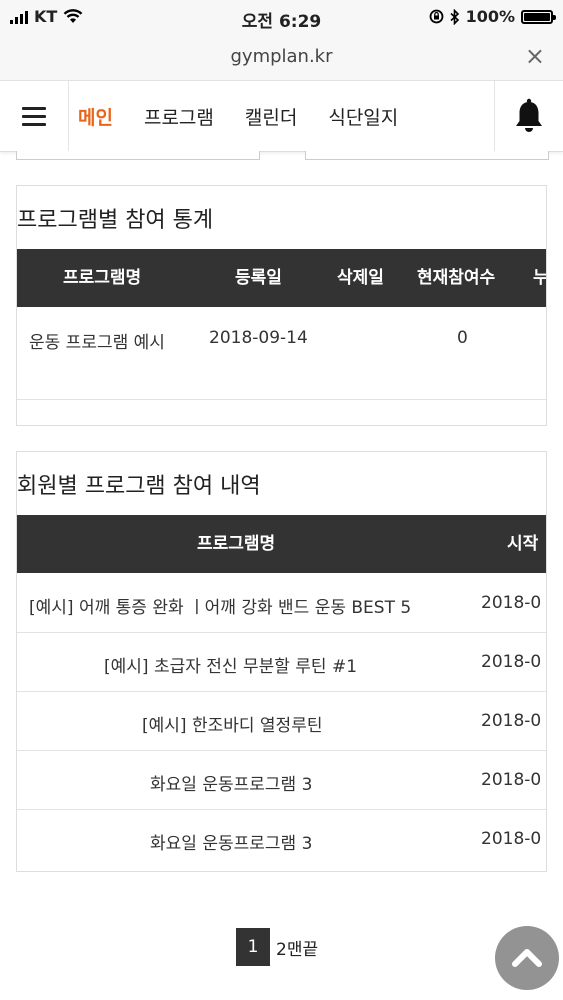 This screenshot has height=1000, width=563. What do you see at coordinates (535, 56) in the screenshot?
I see `close-icon: ×` at bounding box center [535, 56].